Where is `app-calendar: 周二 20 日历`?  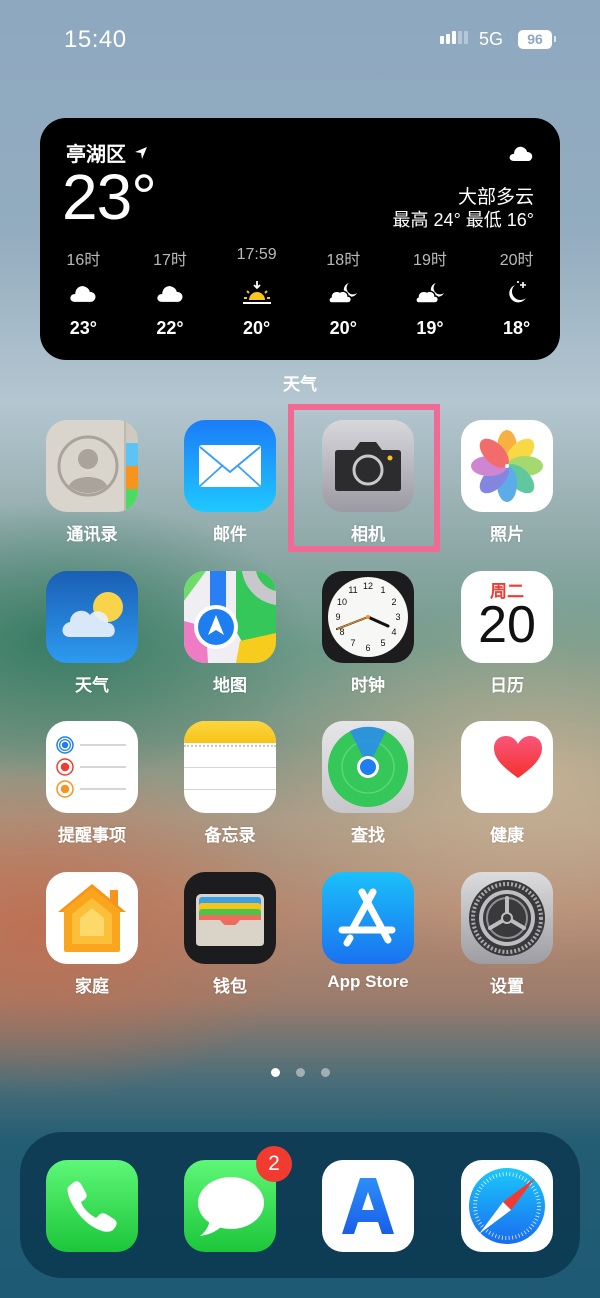 app-calendar: 周二 20 日历 is located at coordinates (507, 633).